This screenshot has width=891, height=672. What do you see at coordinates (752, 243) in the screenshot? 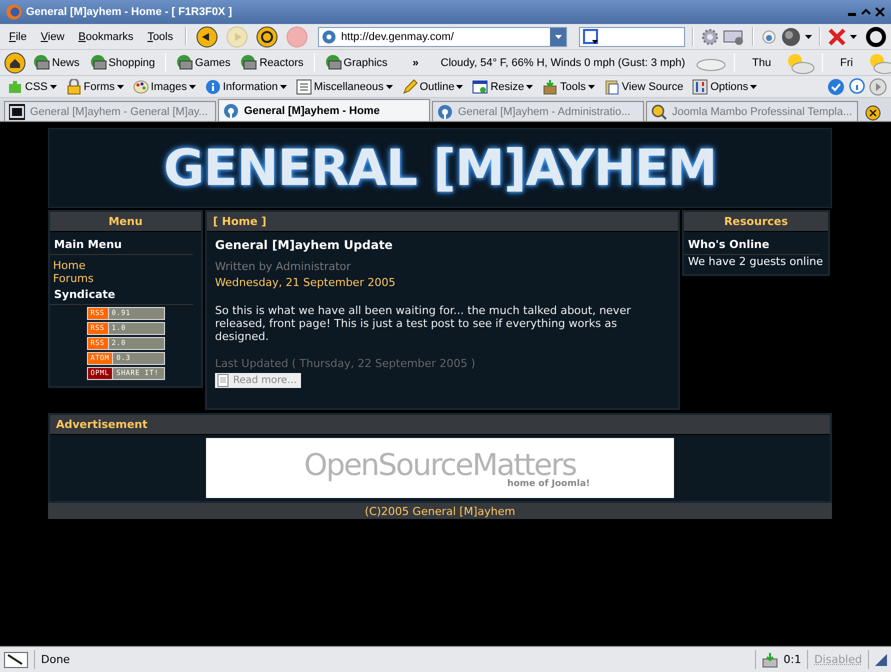
I see `online-heading: Who's Online` at bounding box center [752, 243].